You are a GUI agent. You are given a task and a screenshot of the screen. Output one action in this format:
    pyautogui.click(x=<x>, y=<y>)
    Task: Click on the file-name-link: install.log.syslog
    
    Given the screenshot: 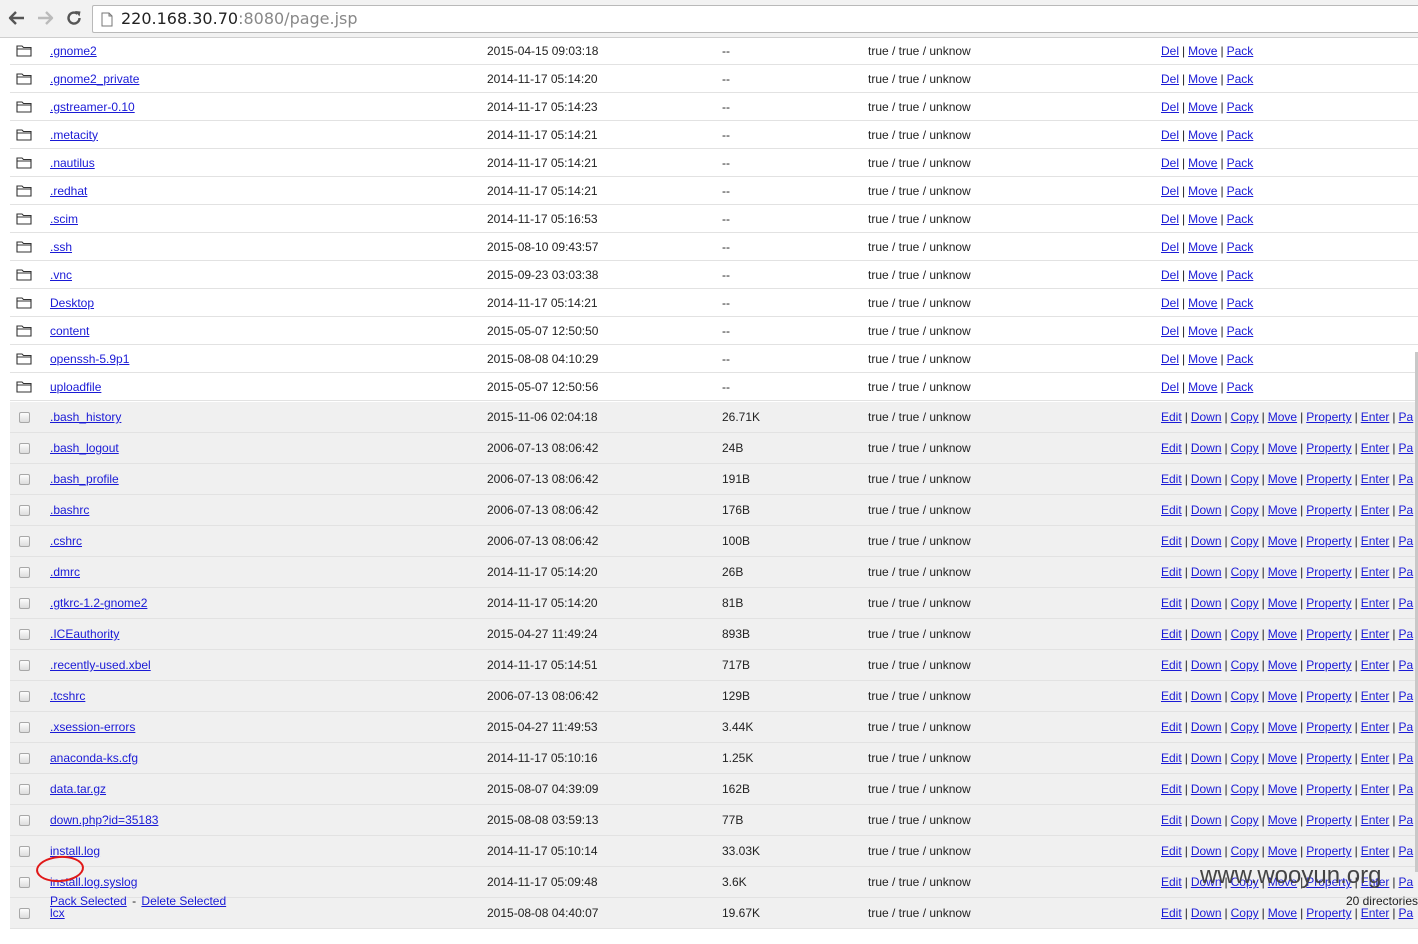 What is the action you would take?
    pyautogui.click(x=93, y=882)
    